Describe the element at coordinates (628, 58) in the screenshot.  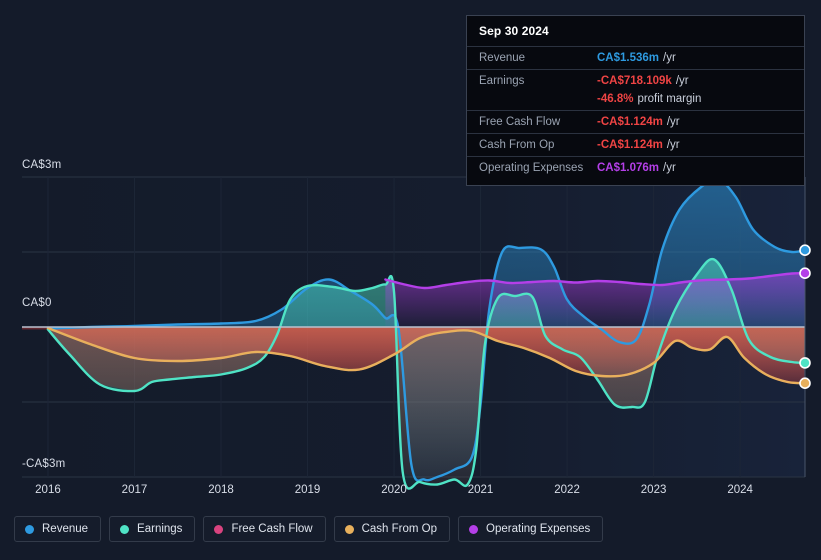
I see `tooltip-row-value: CA$1.536m` at that location.